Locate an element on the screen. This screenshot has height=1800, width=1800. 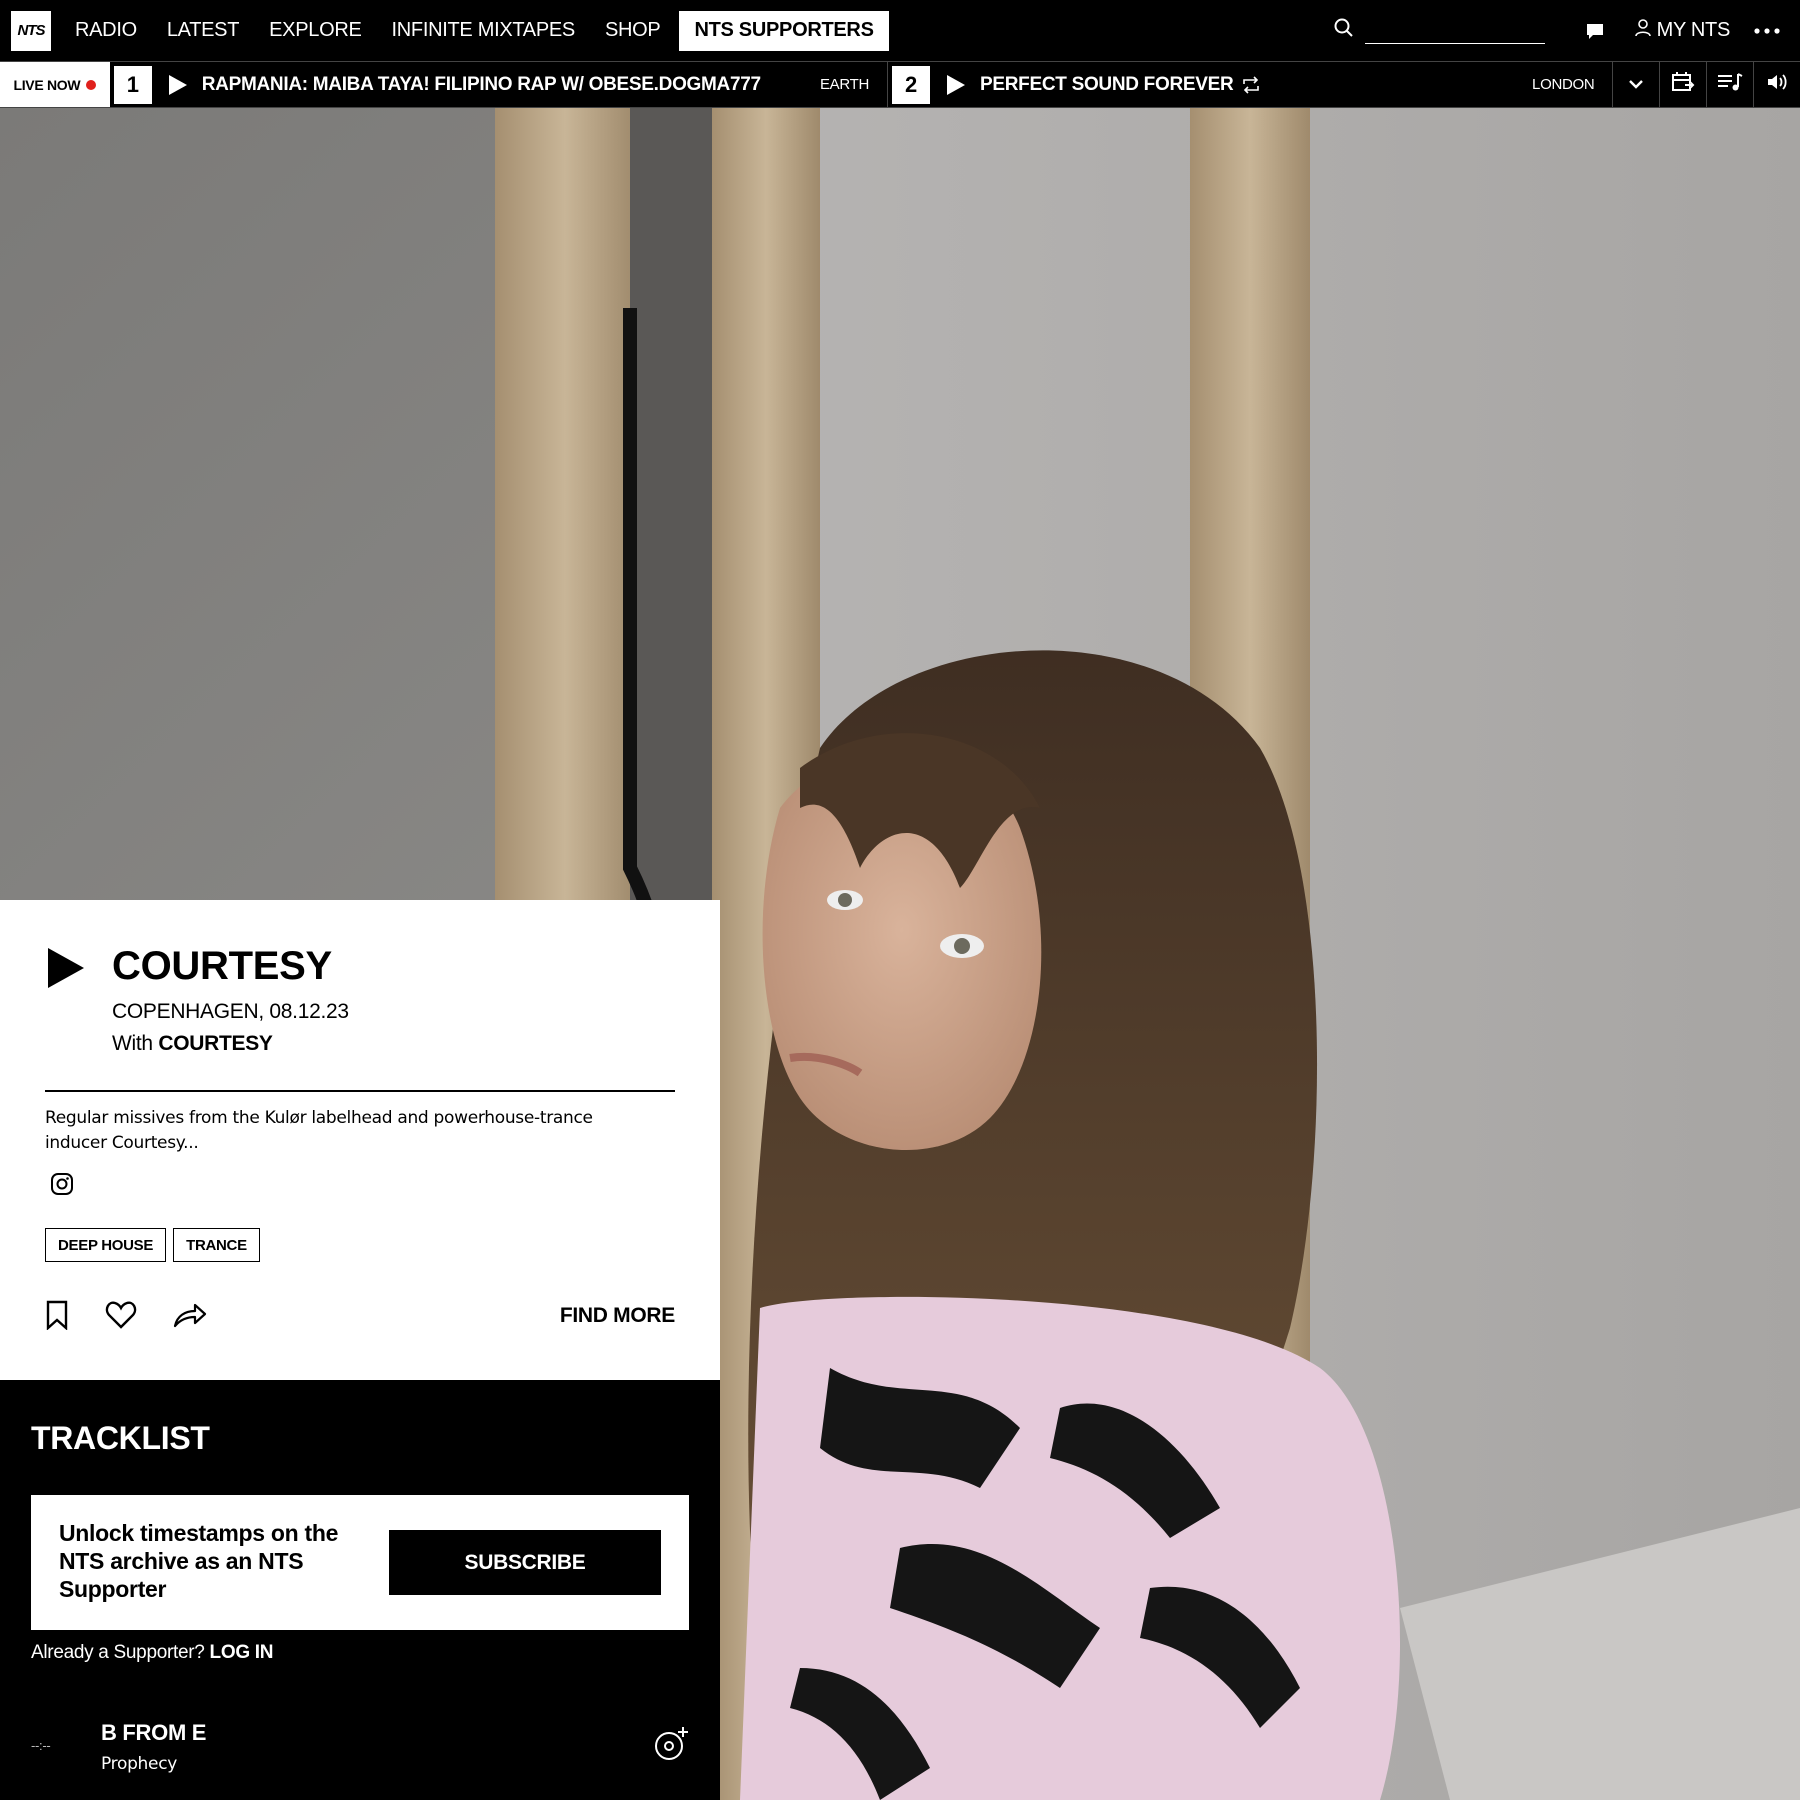
queue-button is located at coordinates (1729, 84).